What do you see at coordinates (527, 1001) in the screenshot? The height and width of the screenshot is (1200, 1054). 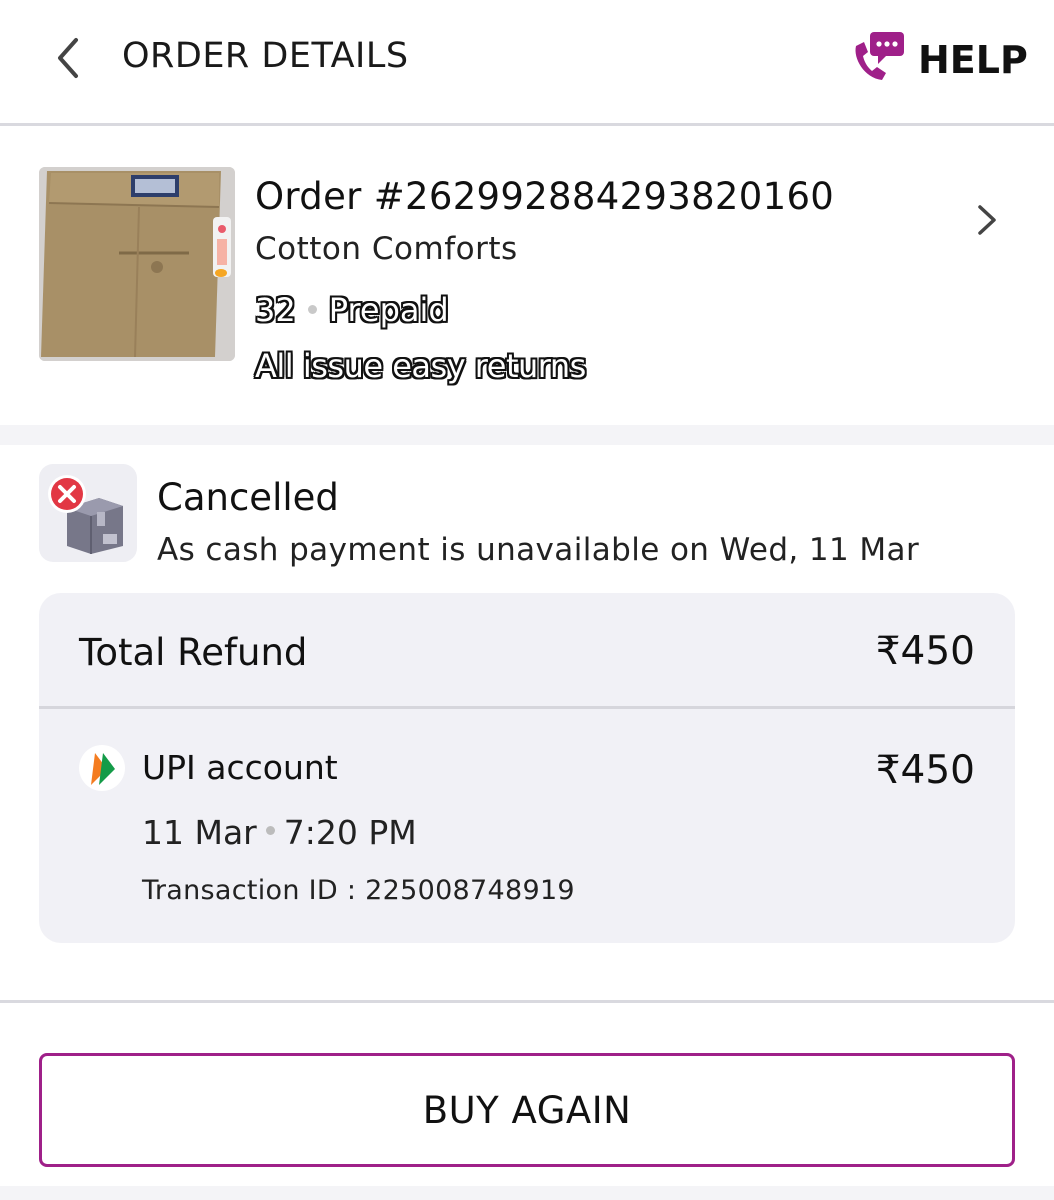 I see `section-divider` at bounding box center [527, 1001].